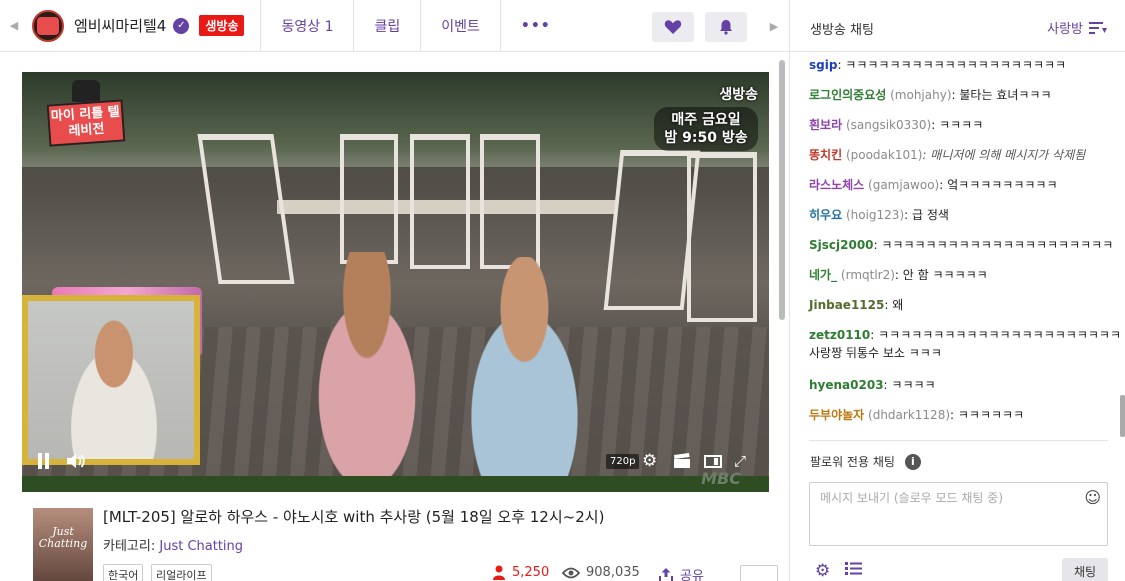 The width and height of the screenshot is (1125, 581). Describe the element at coordinates (1122, 416) in the screenshot. I see `chat-scrollbar` at that location.